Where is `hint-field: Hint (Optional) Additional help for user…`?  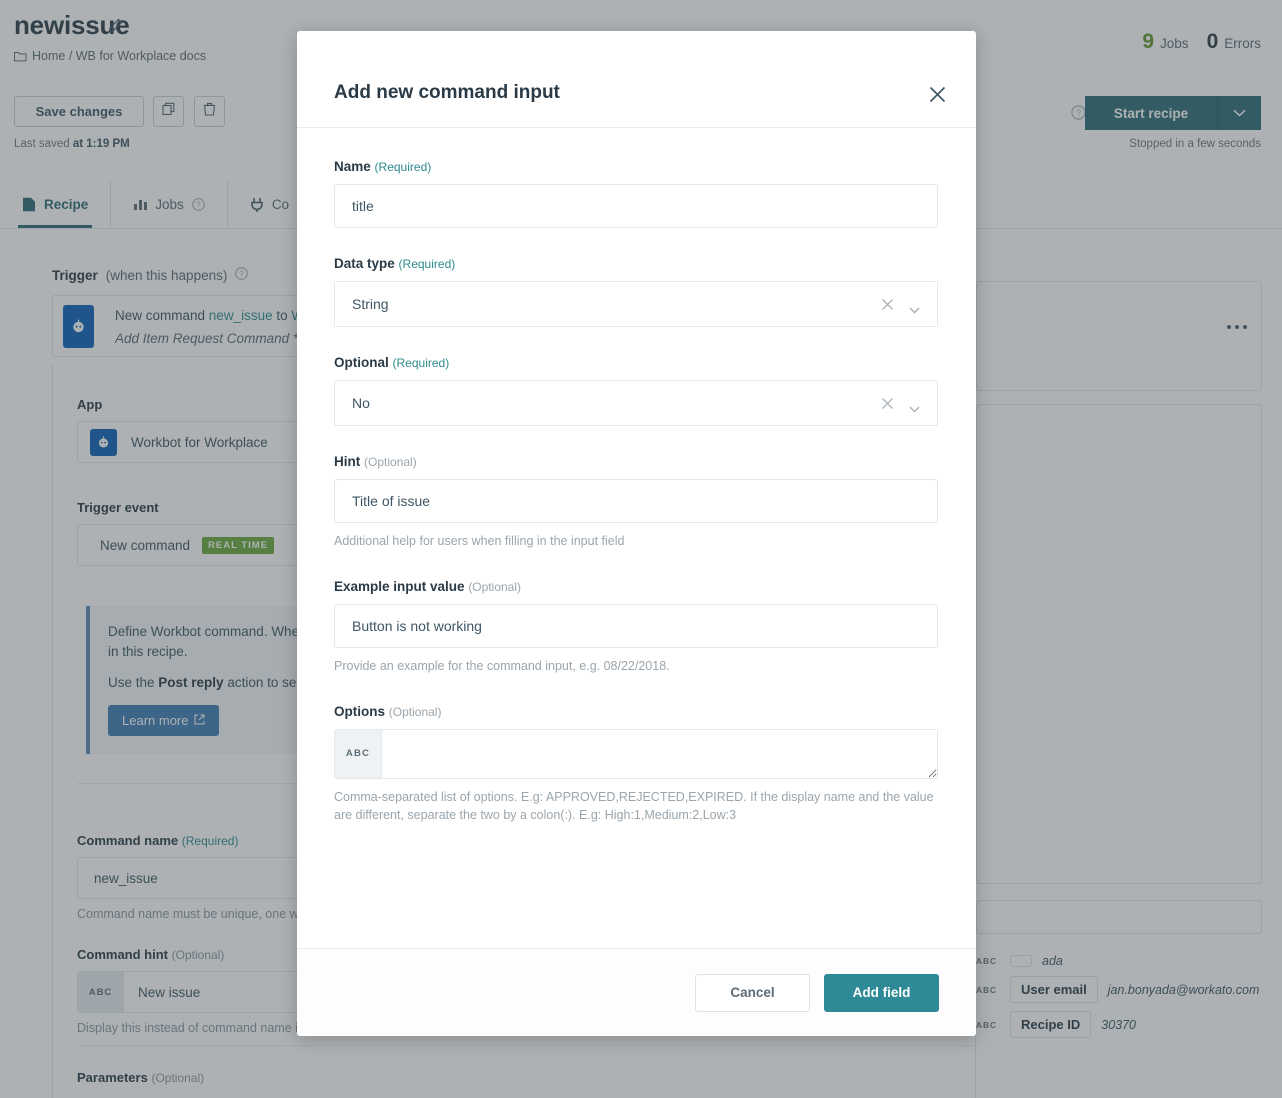
hint-field: Hint (Optional) Additional help for user… is located at coordinates (636, 502).